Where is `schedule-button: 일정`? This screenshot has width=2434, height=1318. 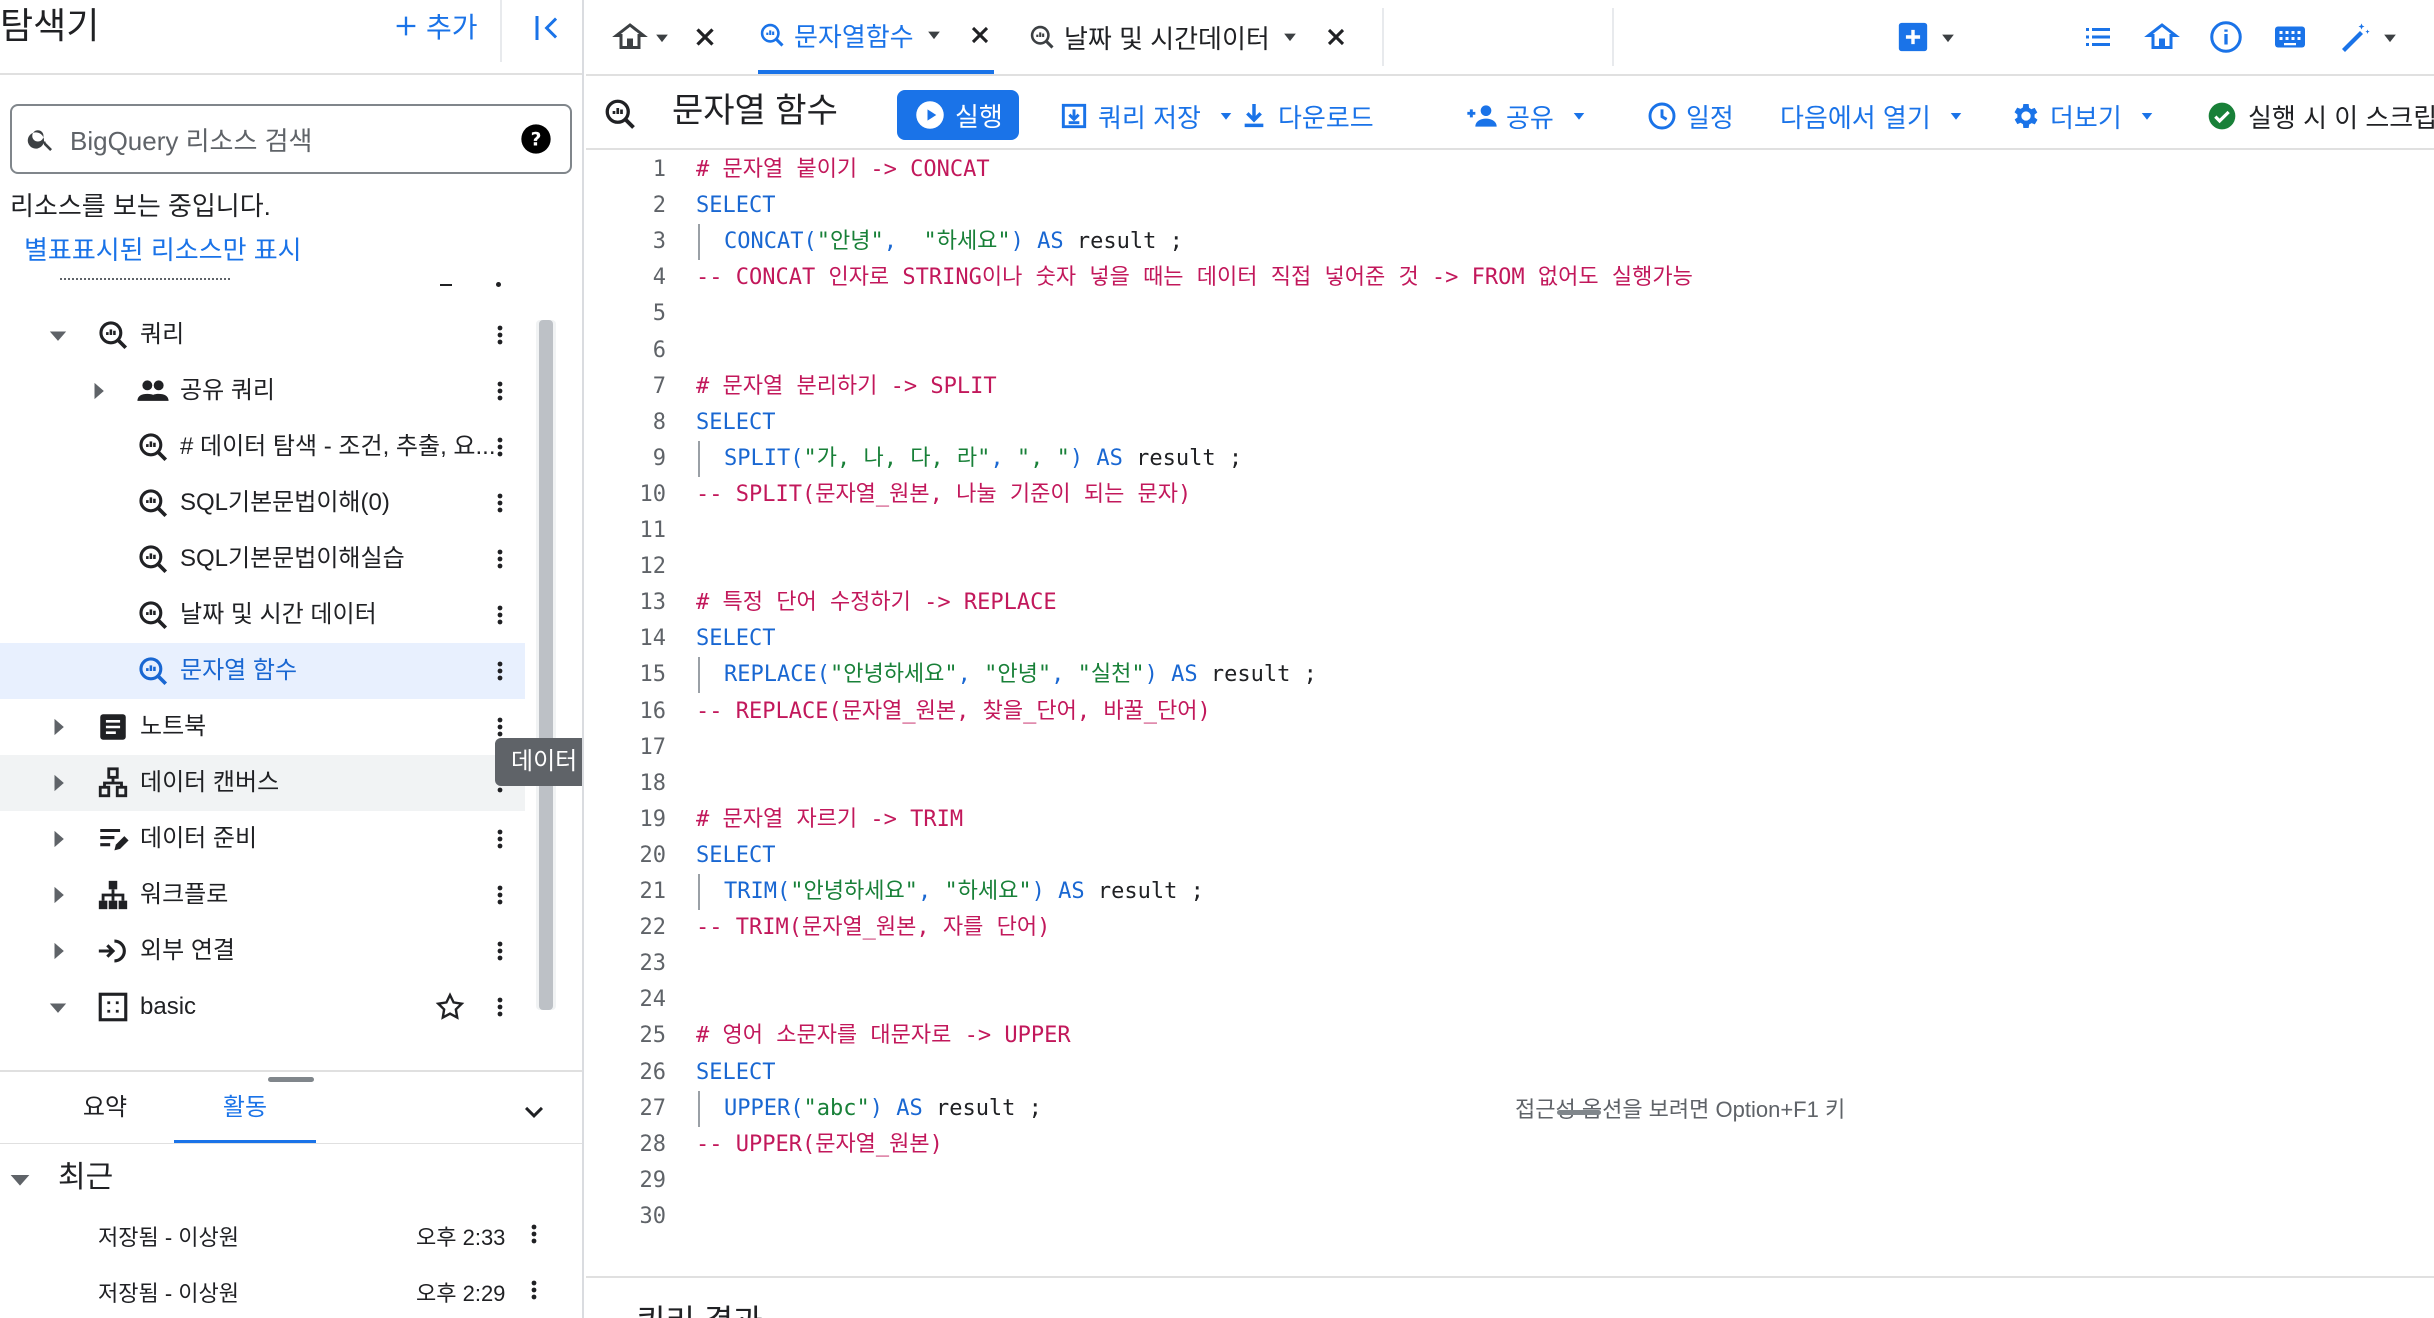
schedule-button: 일정 is located at coordinates (1690, 116).